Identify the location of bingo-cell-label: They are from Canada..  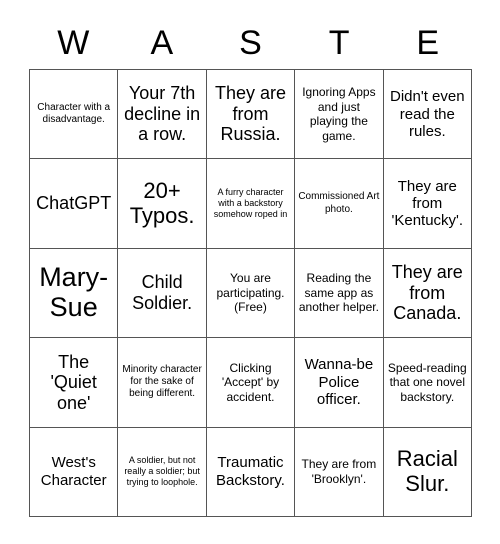
(427, 293).